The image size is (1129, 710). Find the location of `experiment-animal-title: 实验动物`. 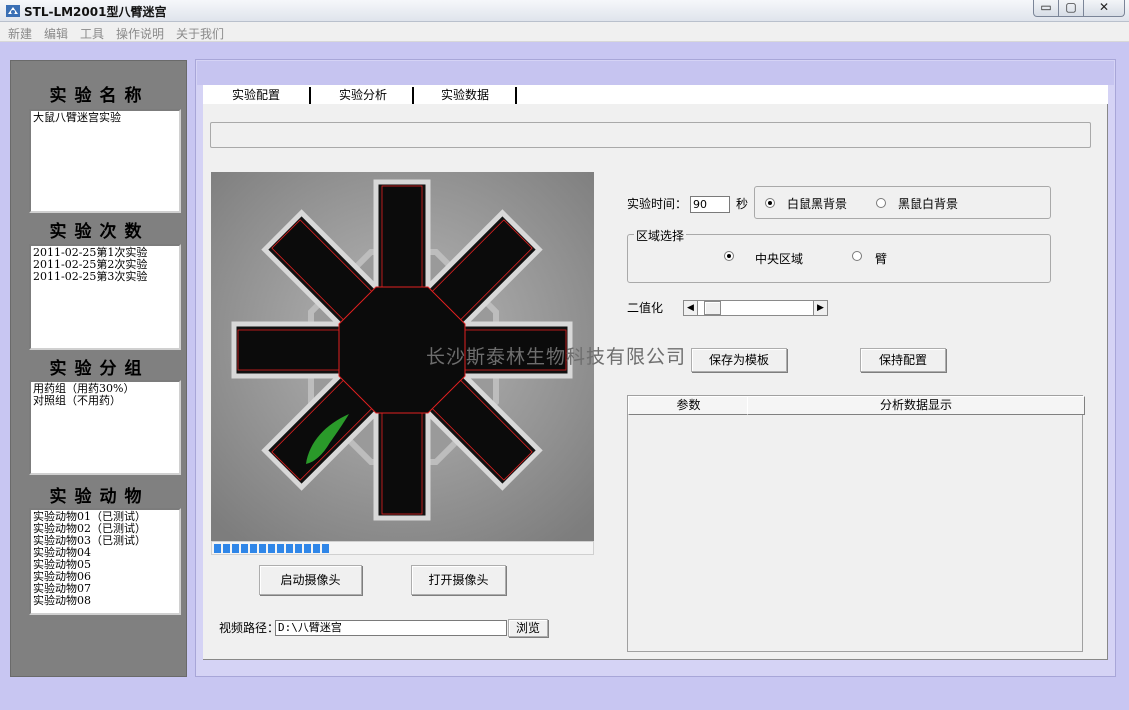

experiment-animal-title: 实验动物 is located at coordinates (99, 497).